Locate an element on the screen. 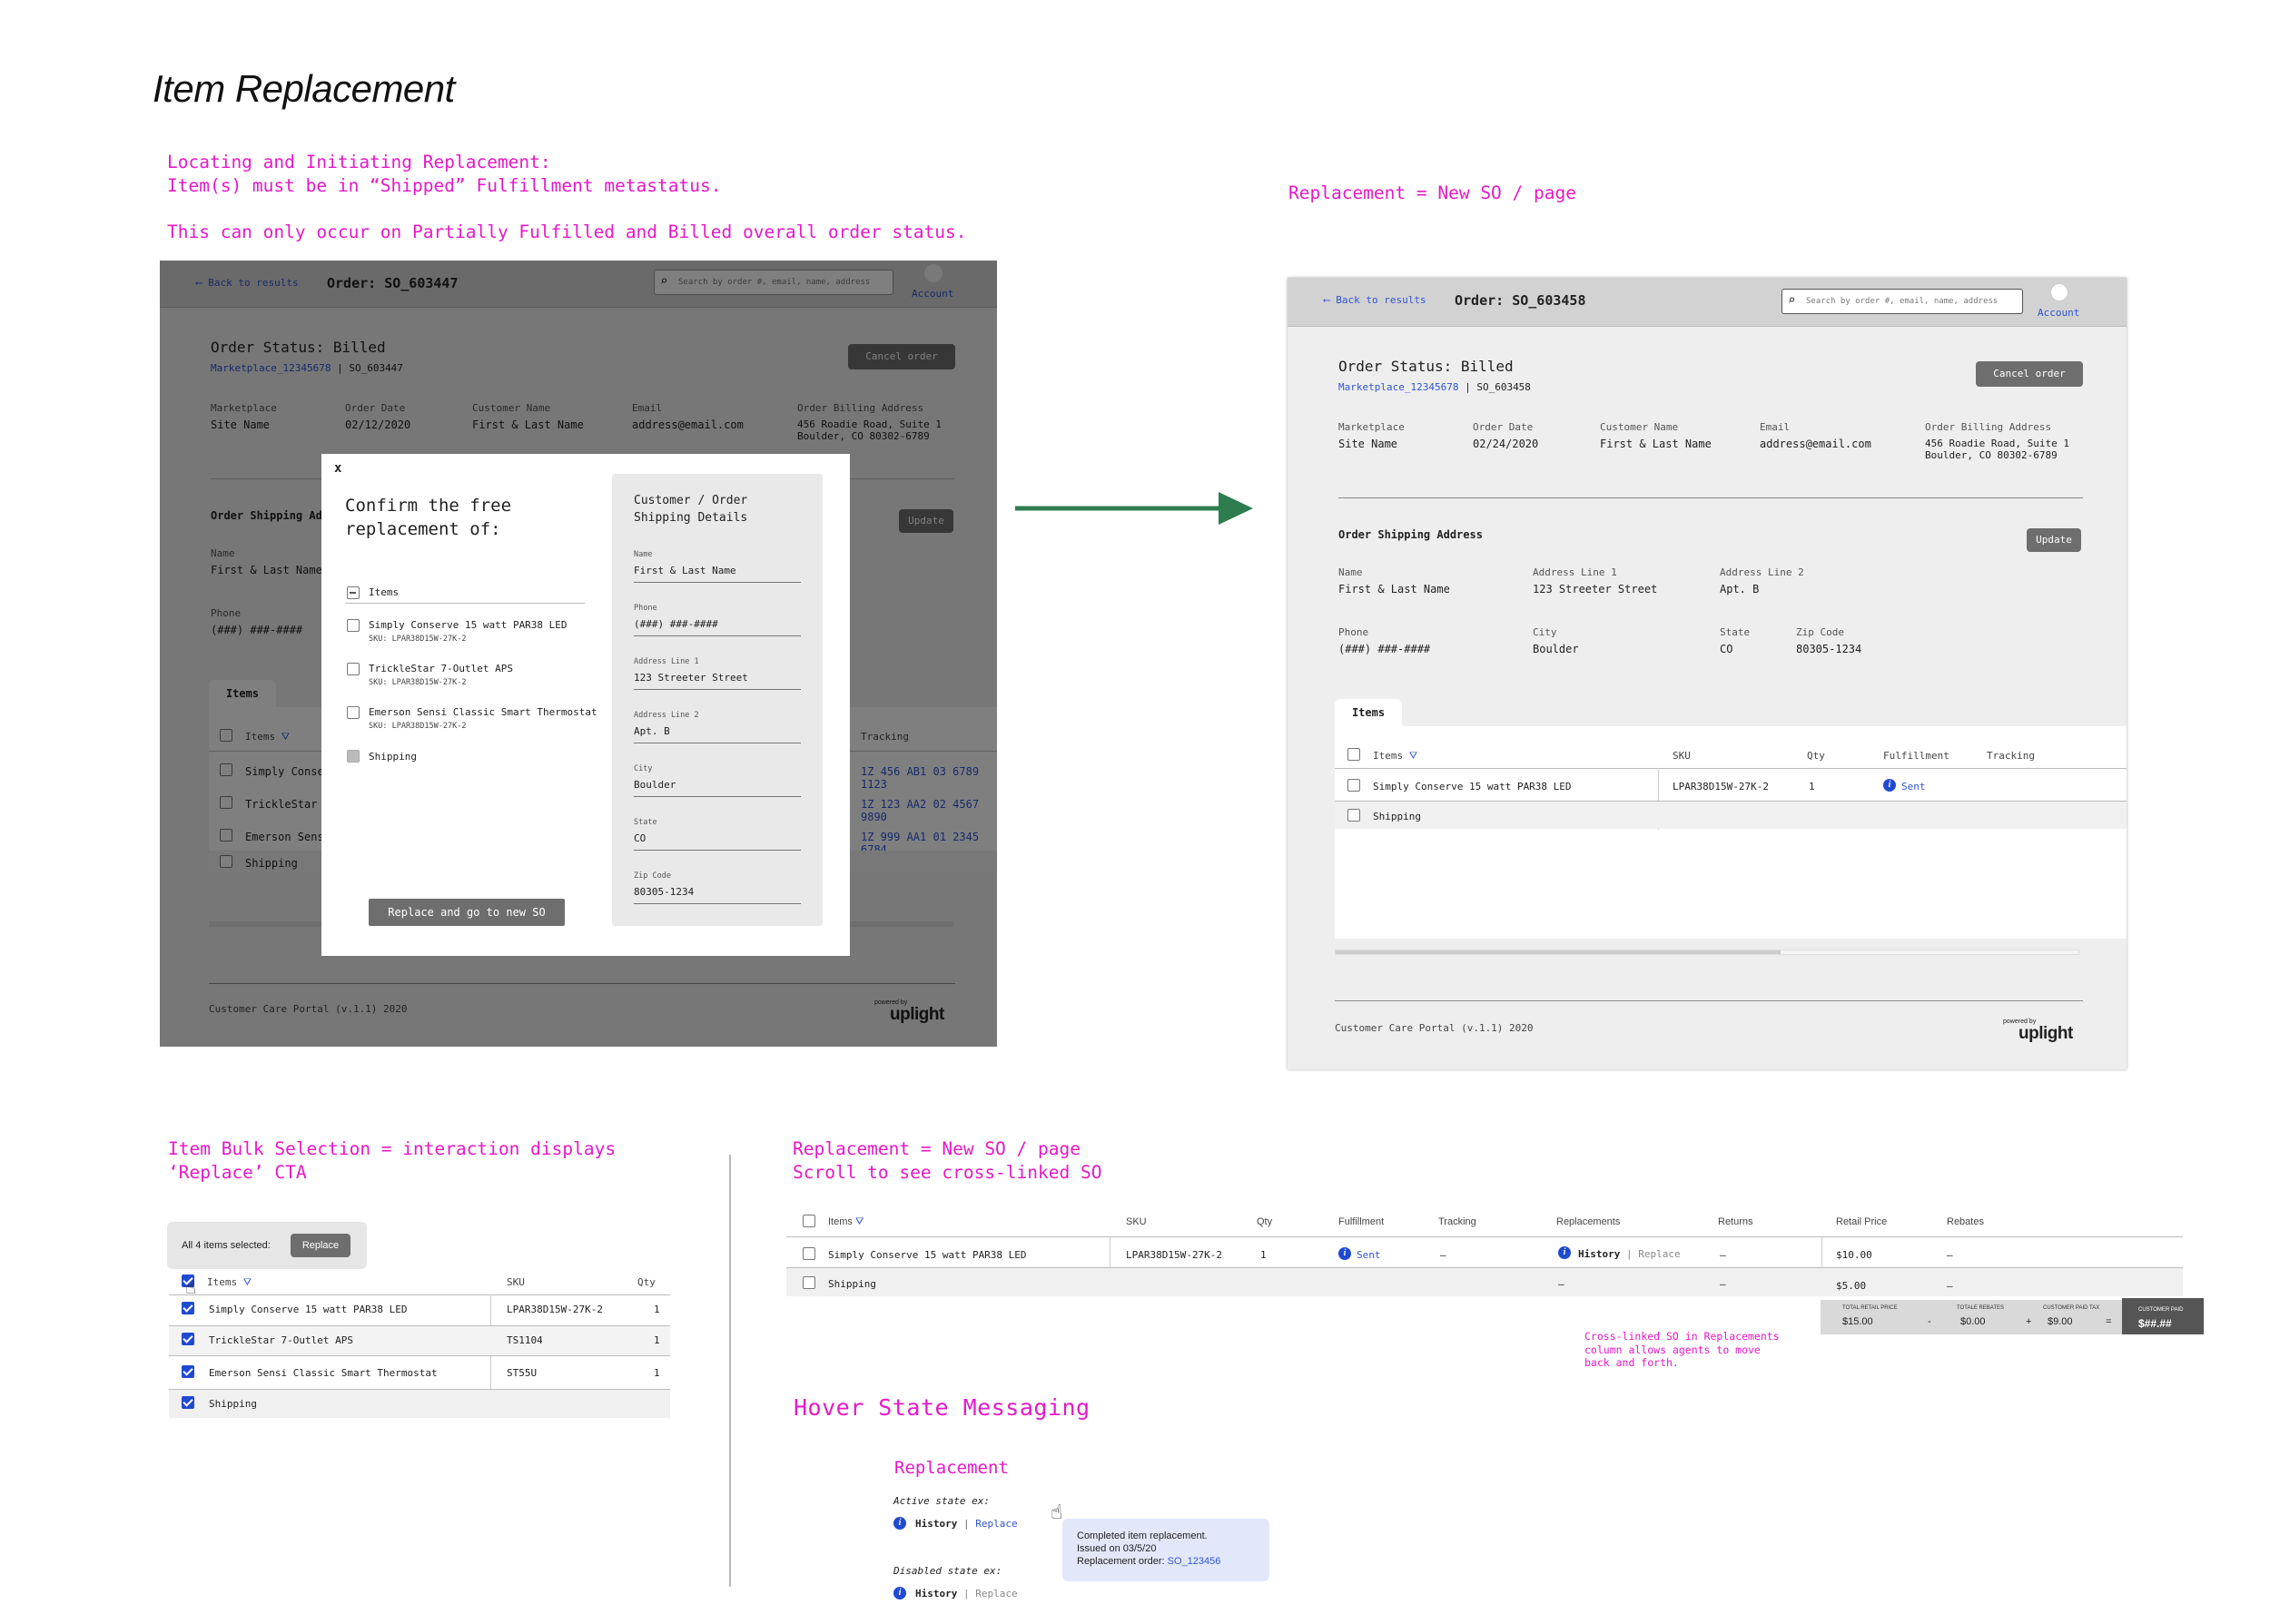 The image size is (2270, 1624). label-order-date: Order Date is located at coordinates (1503, 427).